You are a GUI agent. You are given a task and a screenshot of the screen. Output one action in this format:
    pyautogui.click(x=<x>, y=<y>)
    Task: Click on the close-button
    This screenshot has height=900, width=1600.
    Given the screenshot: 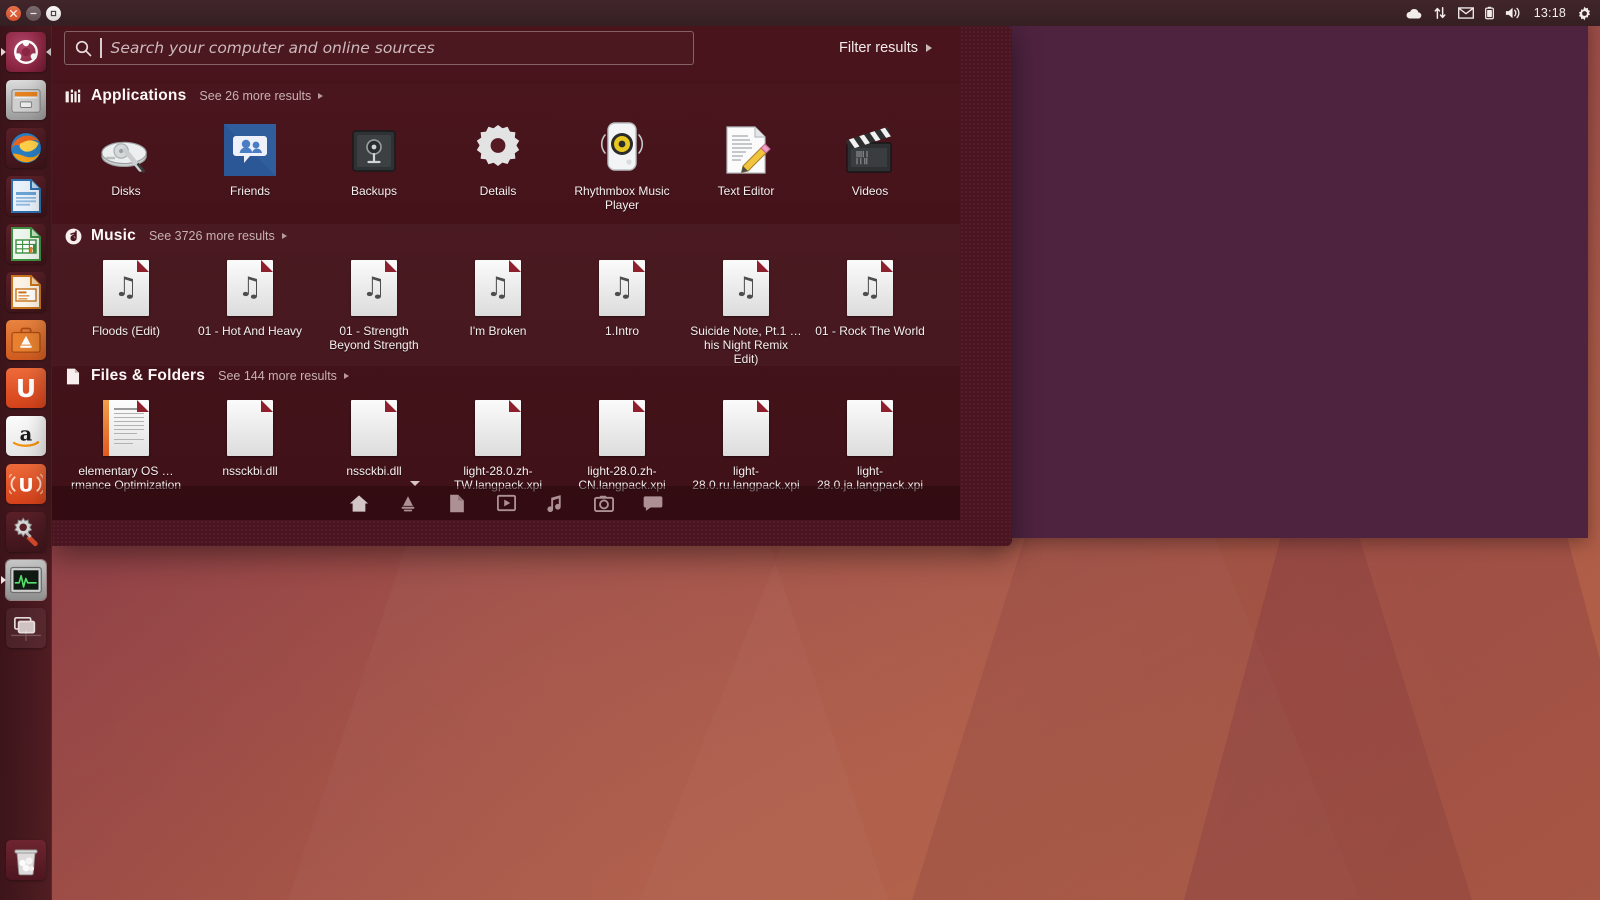 What is the action you would take?
    pyautogui.click(x=13, y=13)
    